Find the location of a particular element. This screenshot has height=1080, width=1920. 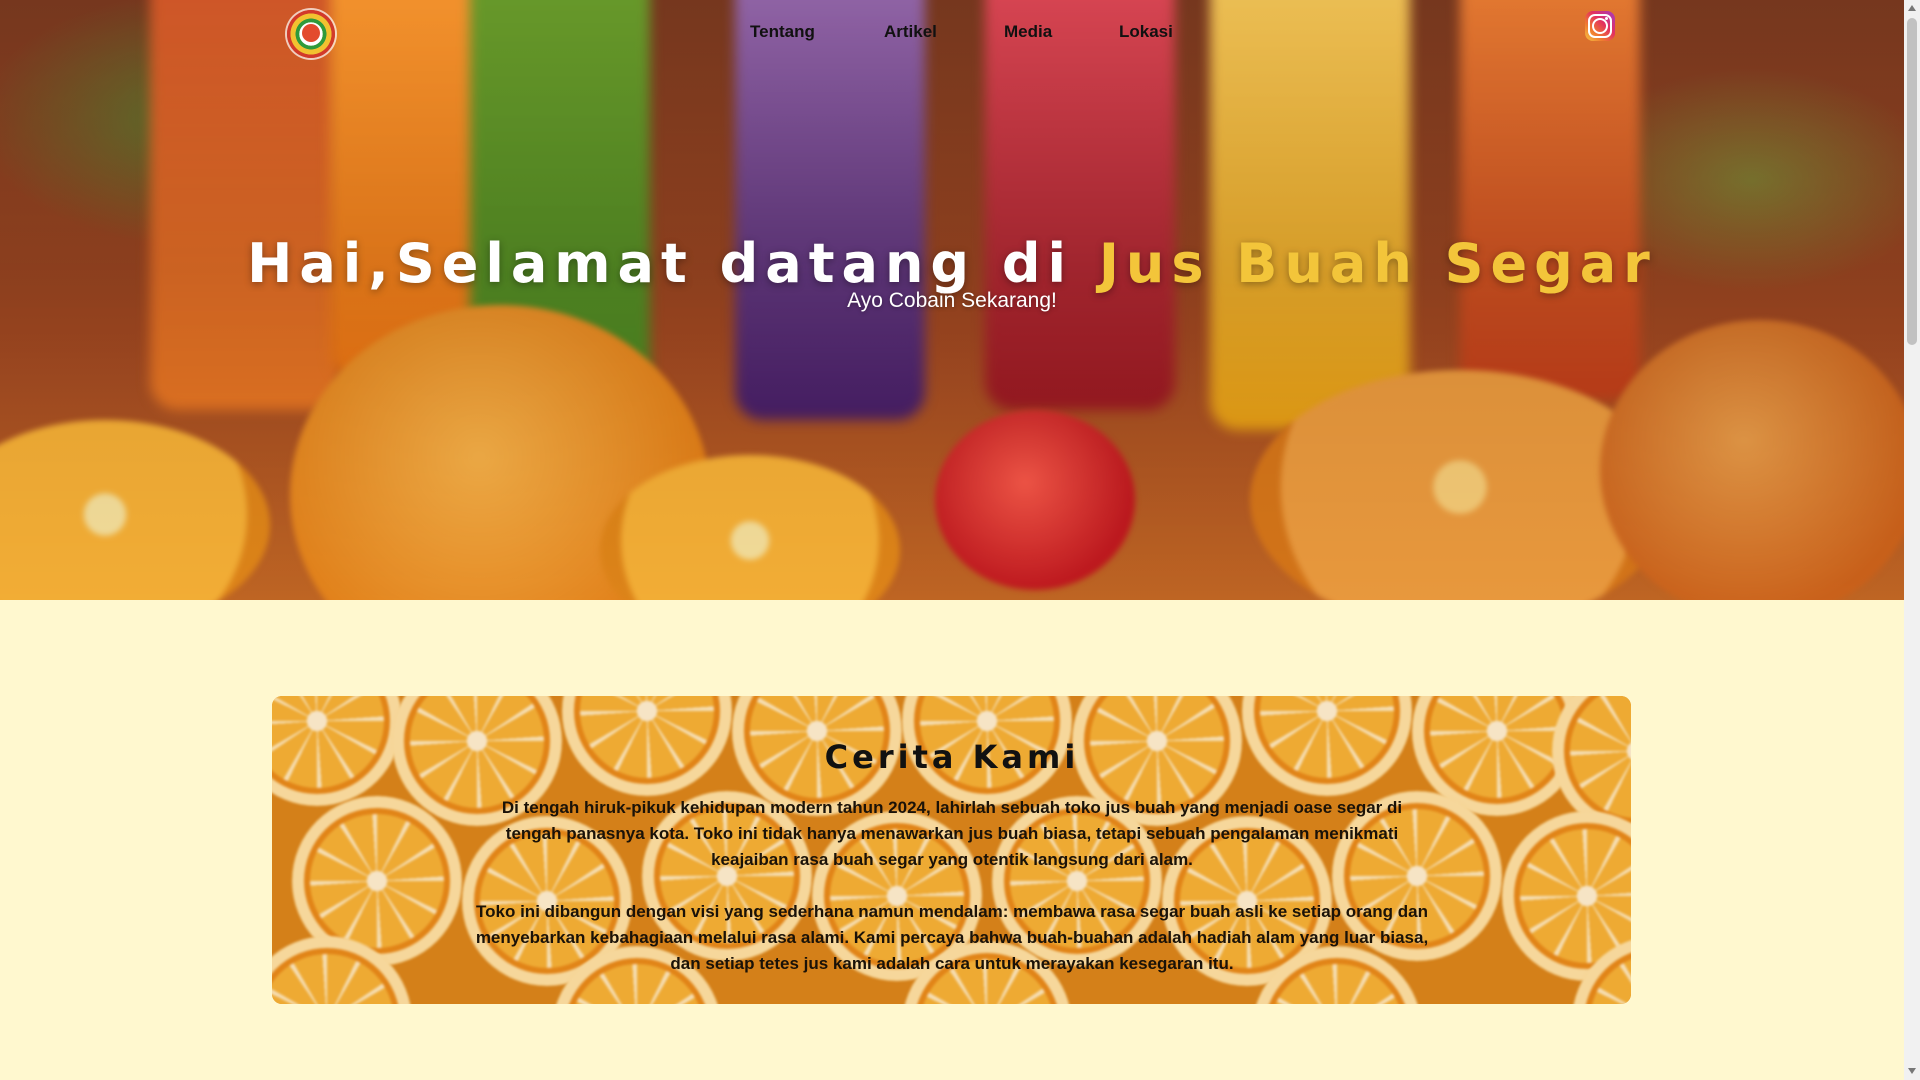

story-title: Cerita Kami is located at coordinates (952, 757).